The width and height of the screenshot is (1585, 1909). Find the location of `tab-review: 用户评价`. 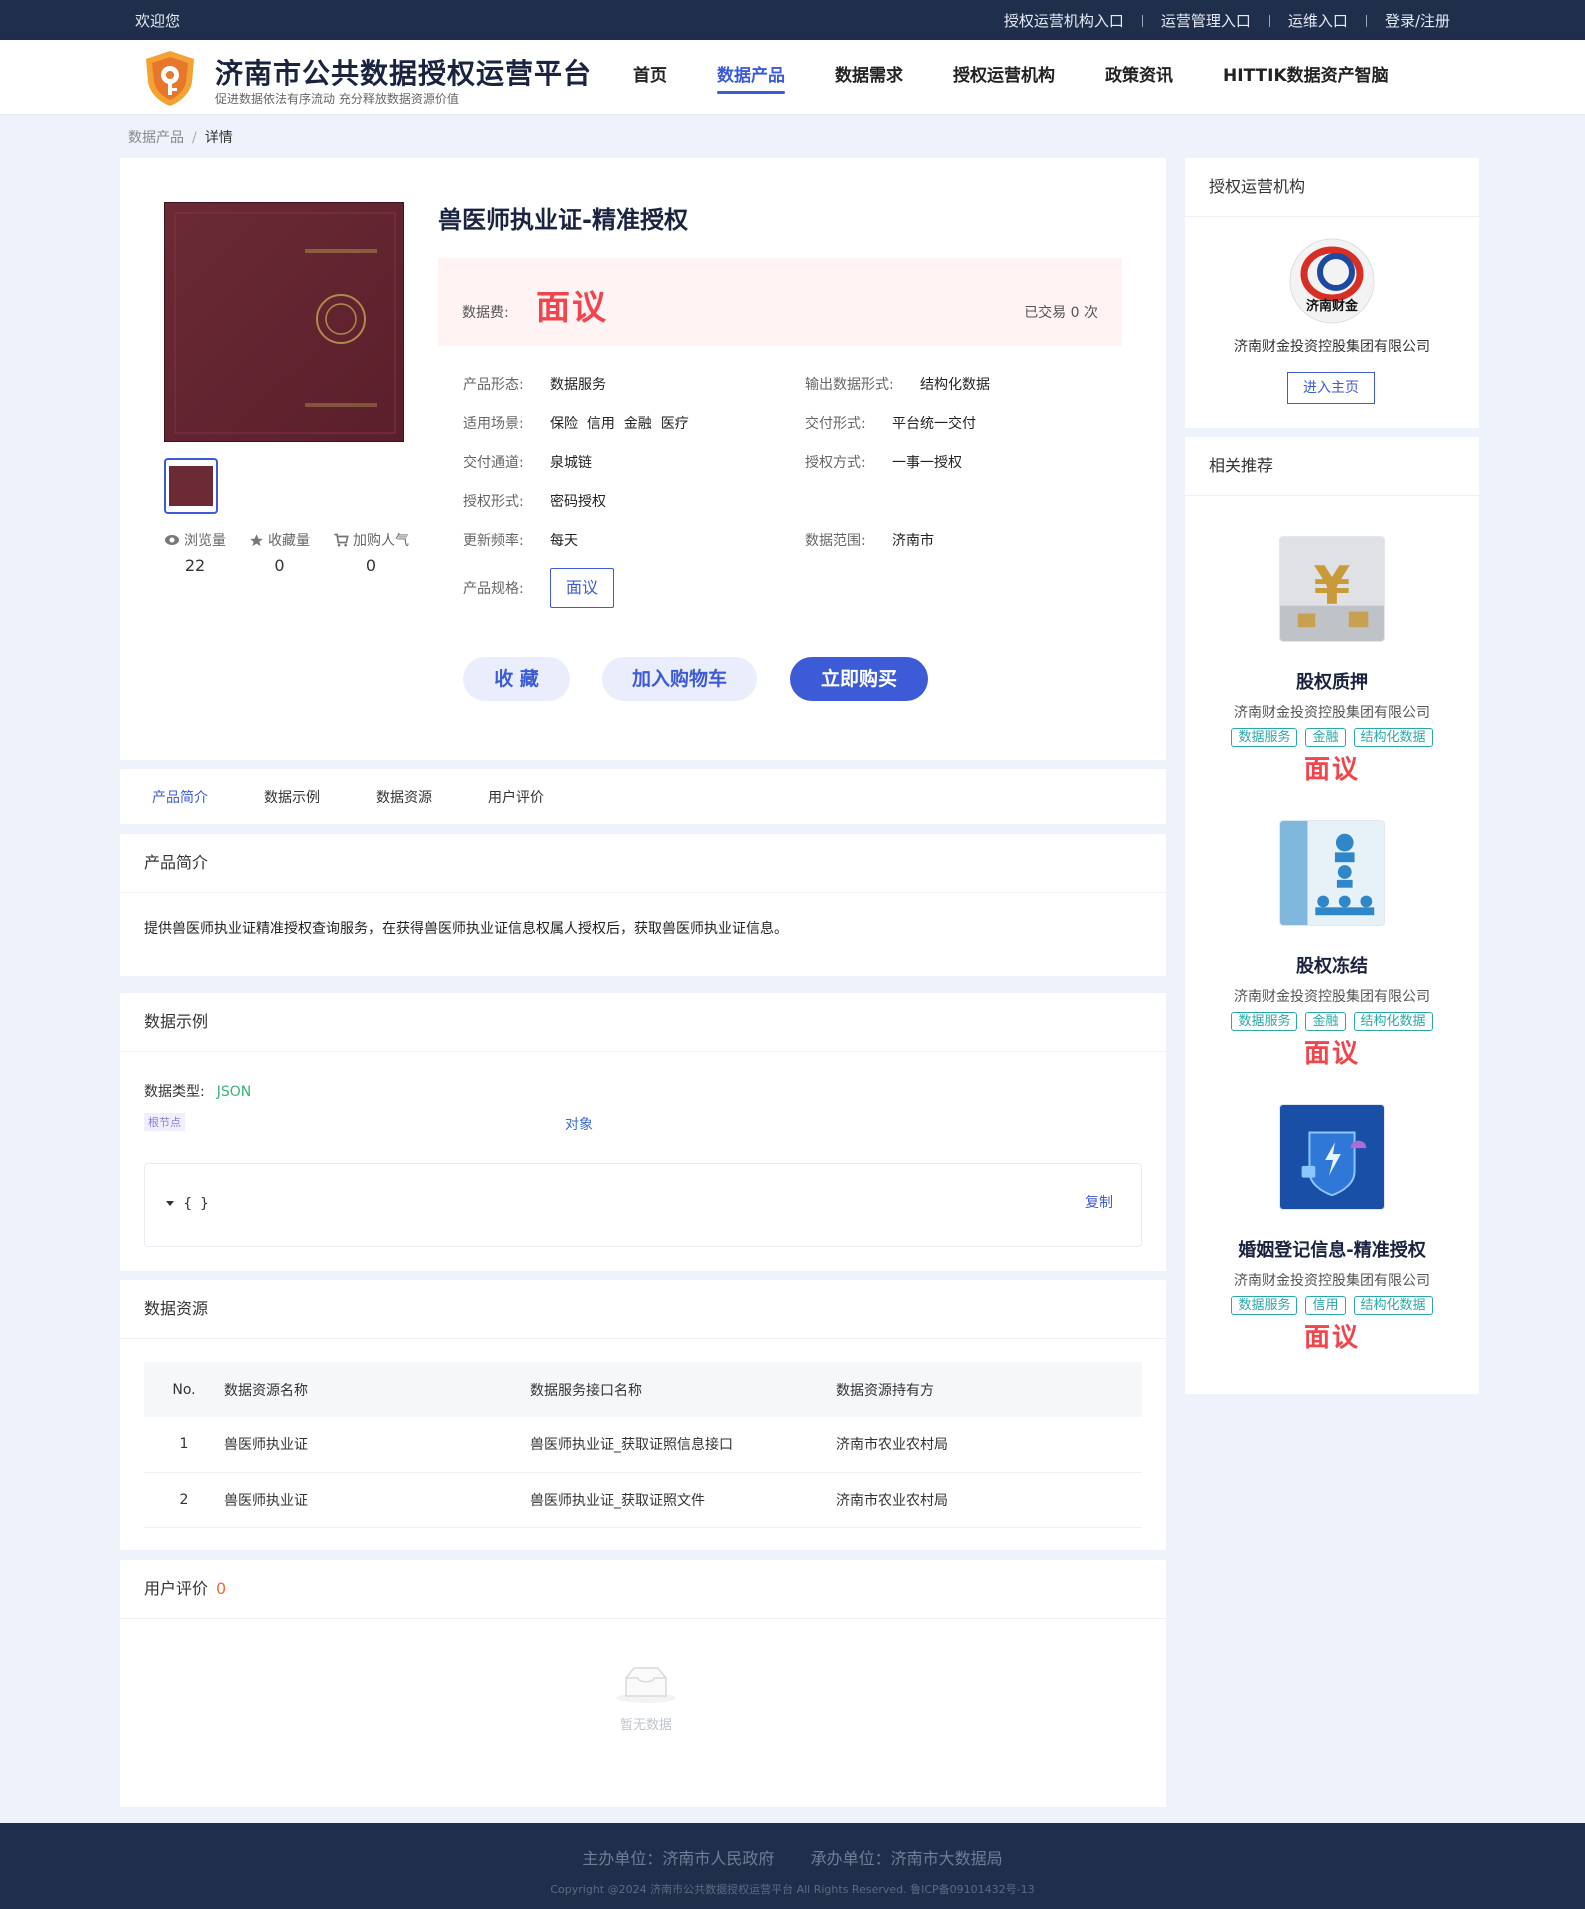

tab-review: 用户评价 is located at coordinates (516, 797).